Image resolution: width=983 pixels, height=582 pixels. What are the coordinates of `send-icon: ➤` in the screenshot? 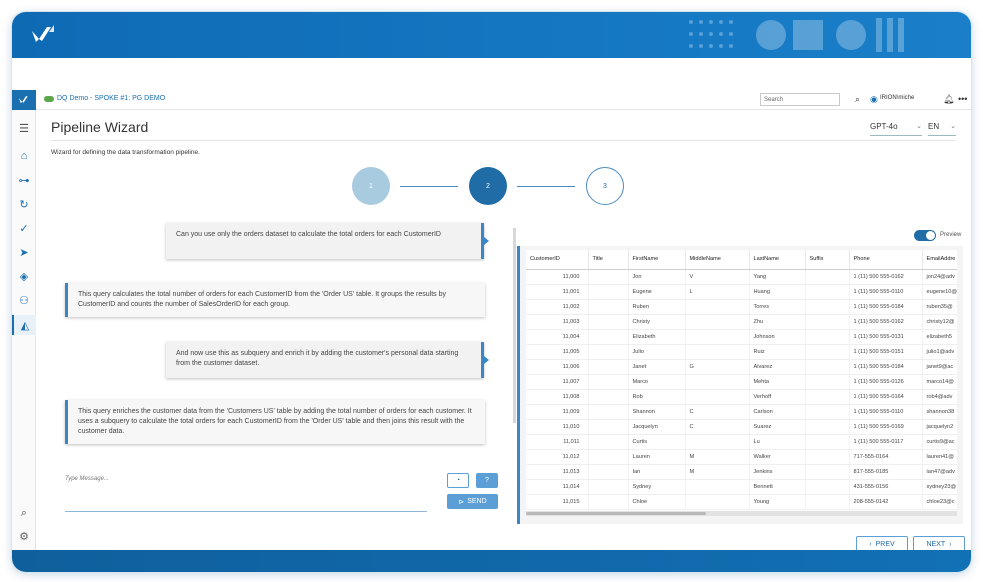 It's located at (24, 252).